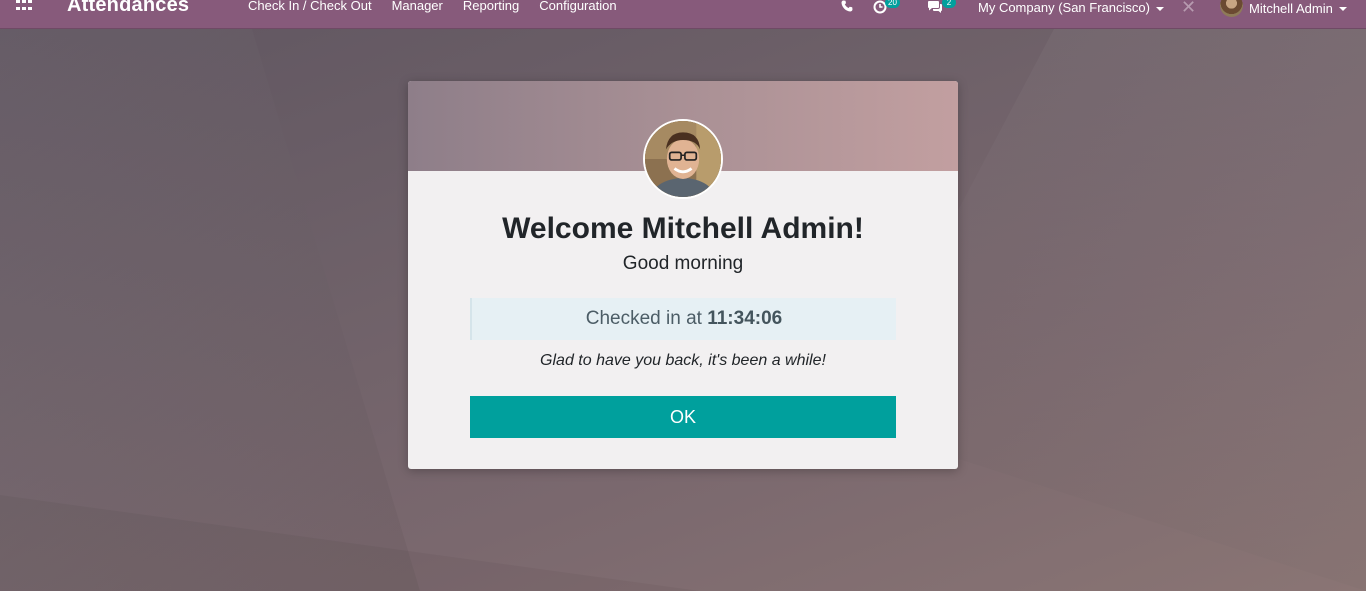 This screenshot has height=591, width=1366. I want to click on check-in-status: Checked in at 11:34:06, so click(683, 319).